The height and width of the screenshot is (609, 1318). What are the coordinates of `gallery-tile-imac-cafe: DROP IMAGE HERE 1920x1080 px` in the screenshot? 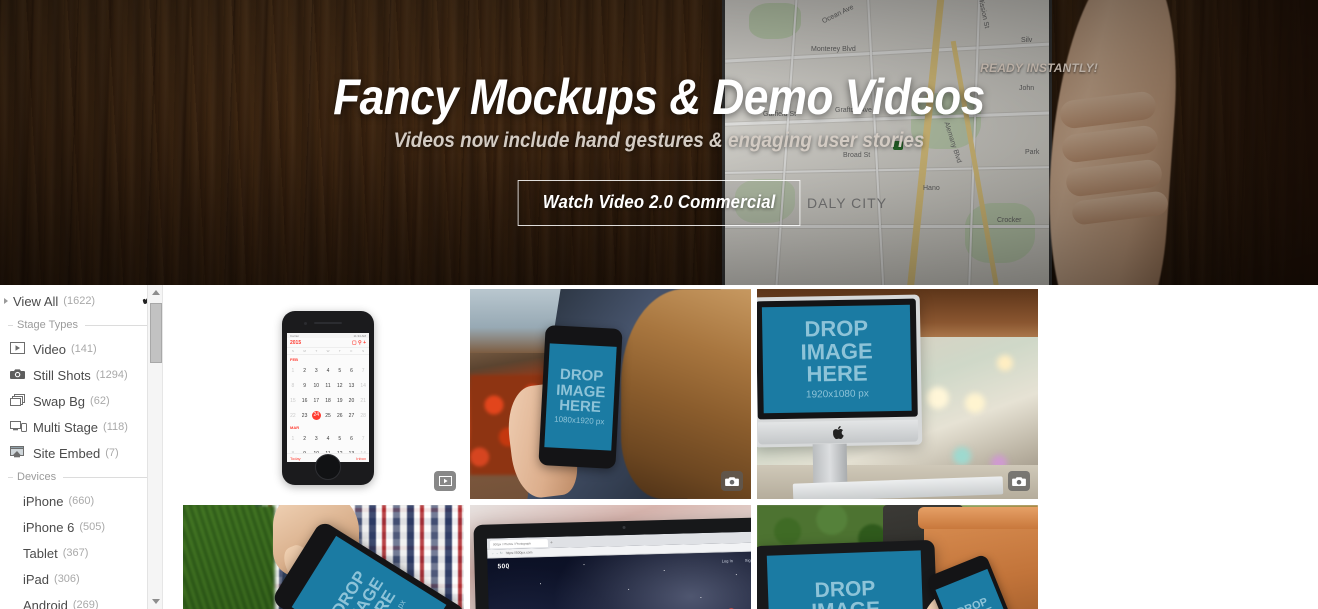 It's located at (897, 394).